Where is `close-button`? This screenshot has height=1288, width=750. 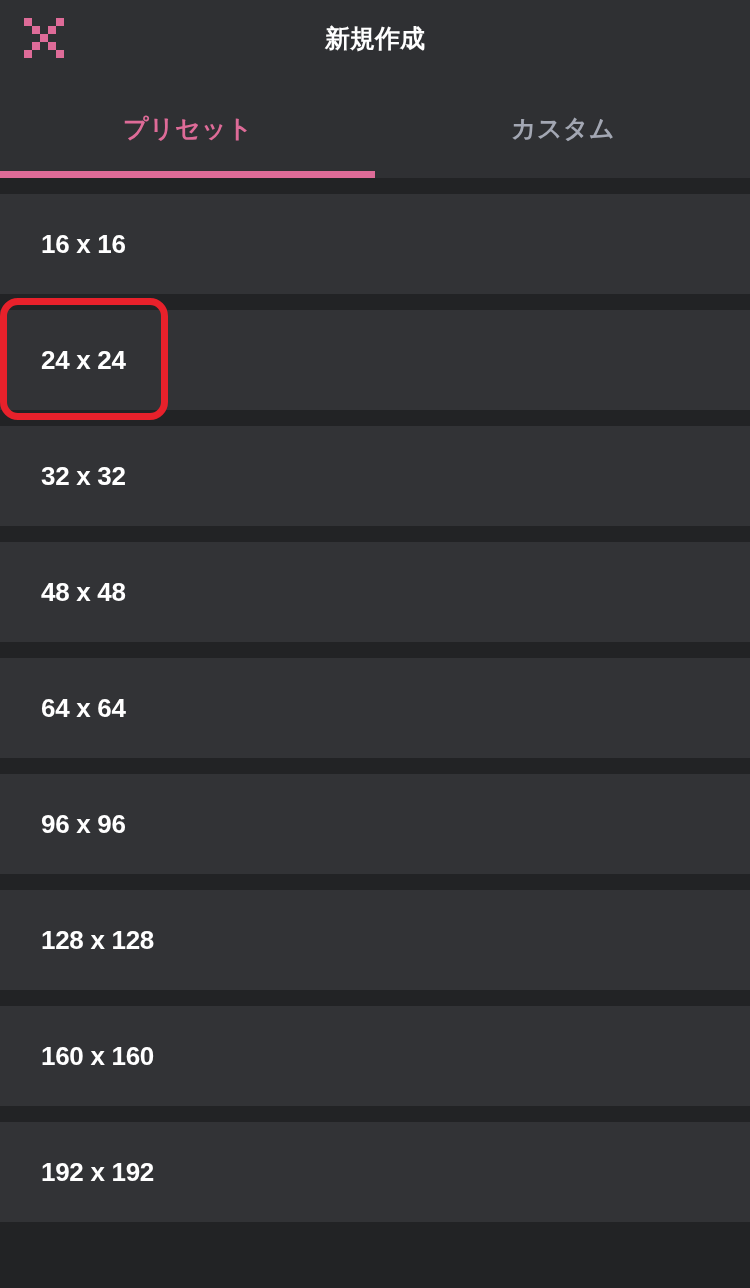
close-button is located at coordinates (44, 38).